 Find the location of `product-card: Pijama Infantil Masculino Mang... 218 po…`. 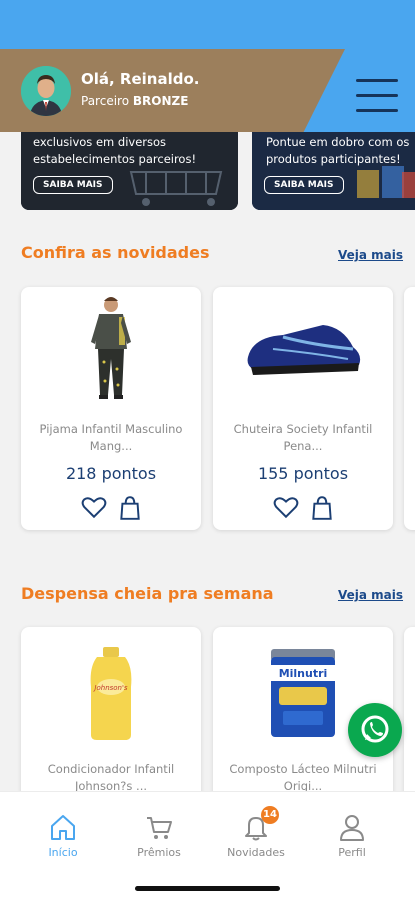

product-card: Pijama Infantil Masculino Mang... 218 po… is located at coordinates (111, 408).